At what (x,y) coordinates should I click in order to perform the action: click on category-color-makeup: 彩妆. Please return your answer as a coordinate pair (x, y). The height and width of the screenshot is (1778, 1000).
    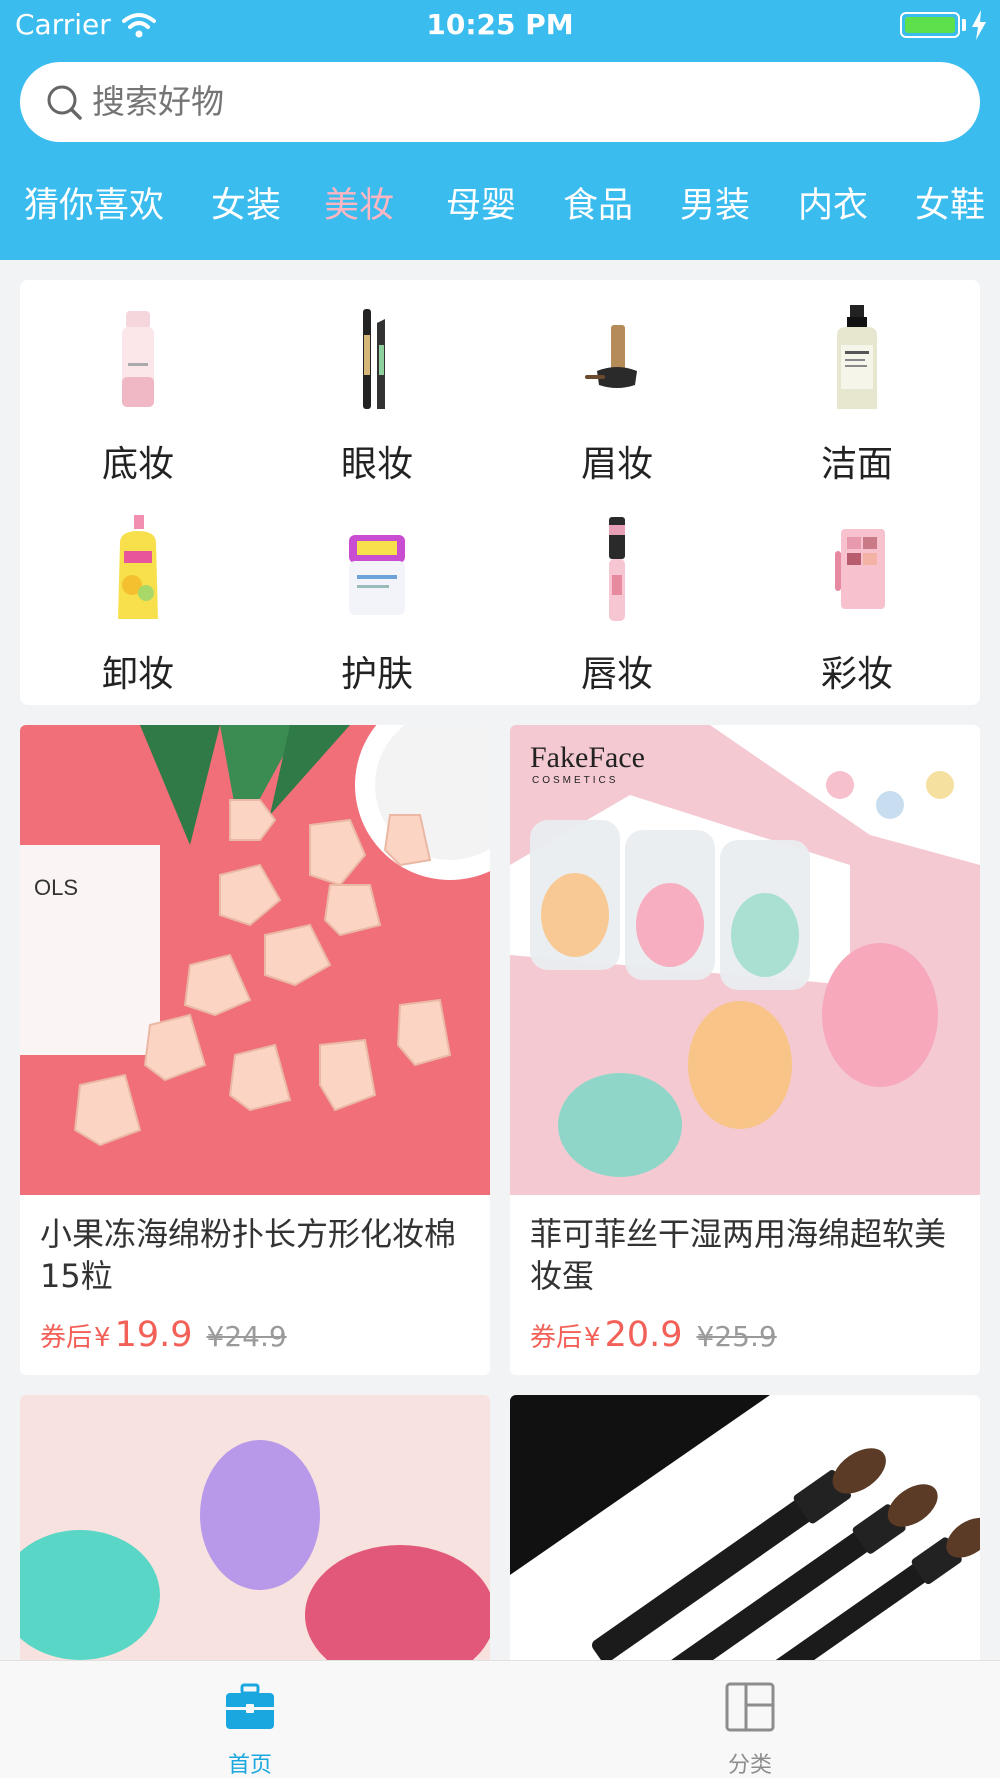
    Looking at the image, I should click on (857, 600).